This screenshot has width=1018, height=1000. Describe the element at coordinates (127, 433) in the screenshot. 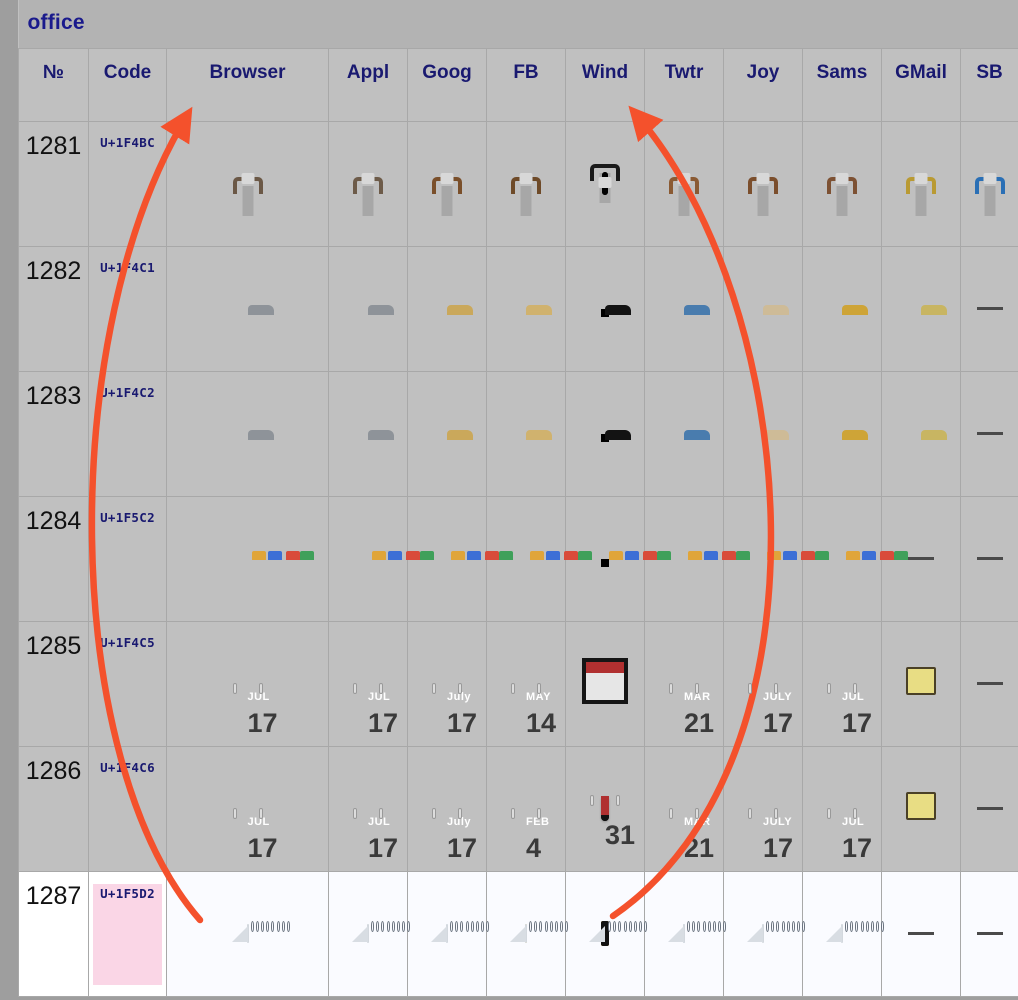

I see `row-codepoint-cell: U+1F4C2` at that location.